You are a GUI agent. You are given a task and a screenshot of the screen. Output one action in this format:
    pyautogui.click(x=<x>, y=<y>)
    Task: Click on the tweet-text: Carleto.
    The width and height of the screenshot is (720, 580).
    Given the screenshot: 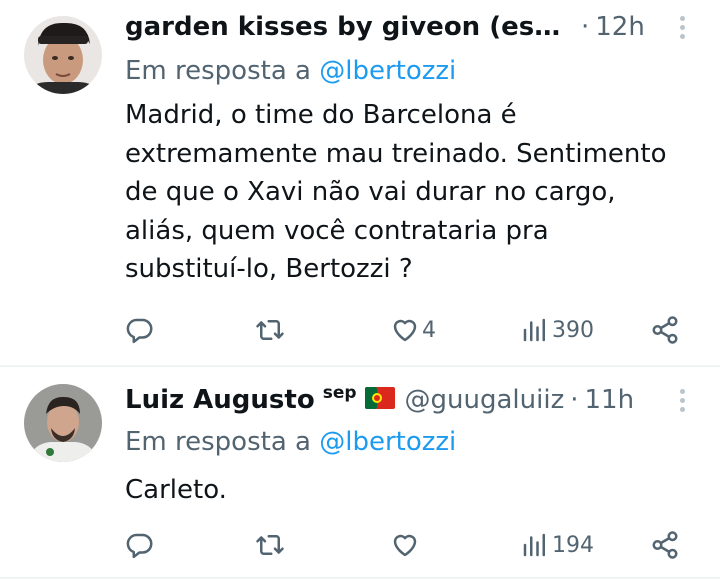 What is the action you would take?
    pyautogui.click(x=176, y=490)
    